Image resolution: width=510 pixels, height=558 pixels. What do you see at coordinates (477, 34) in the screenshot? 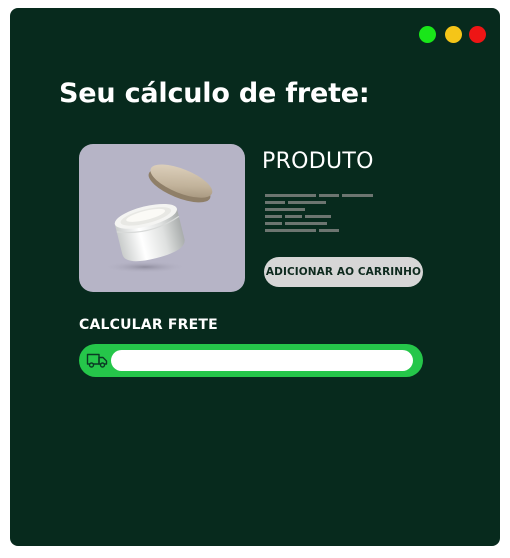
I see `close-window-button` at bounding box center [477, 34].